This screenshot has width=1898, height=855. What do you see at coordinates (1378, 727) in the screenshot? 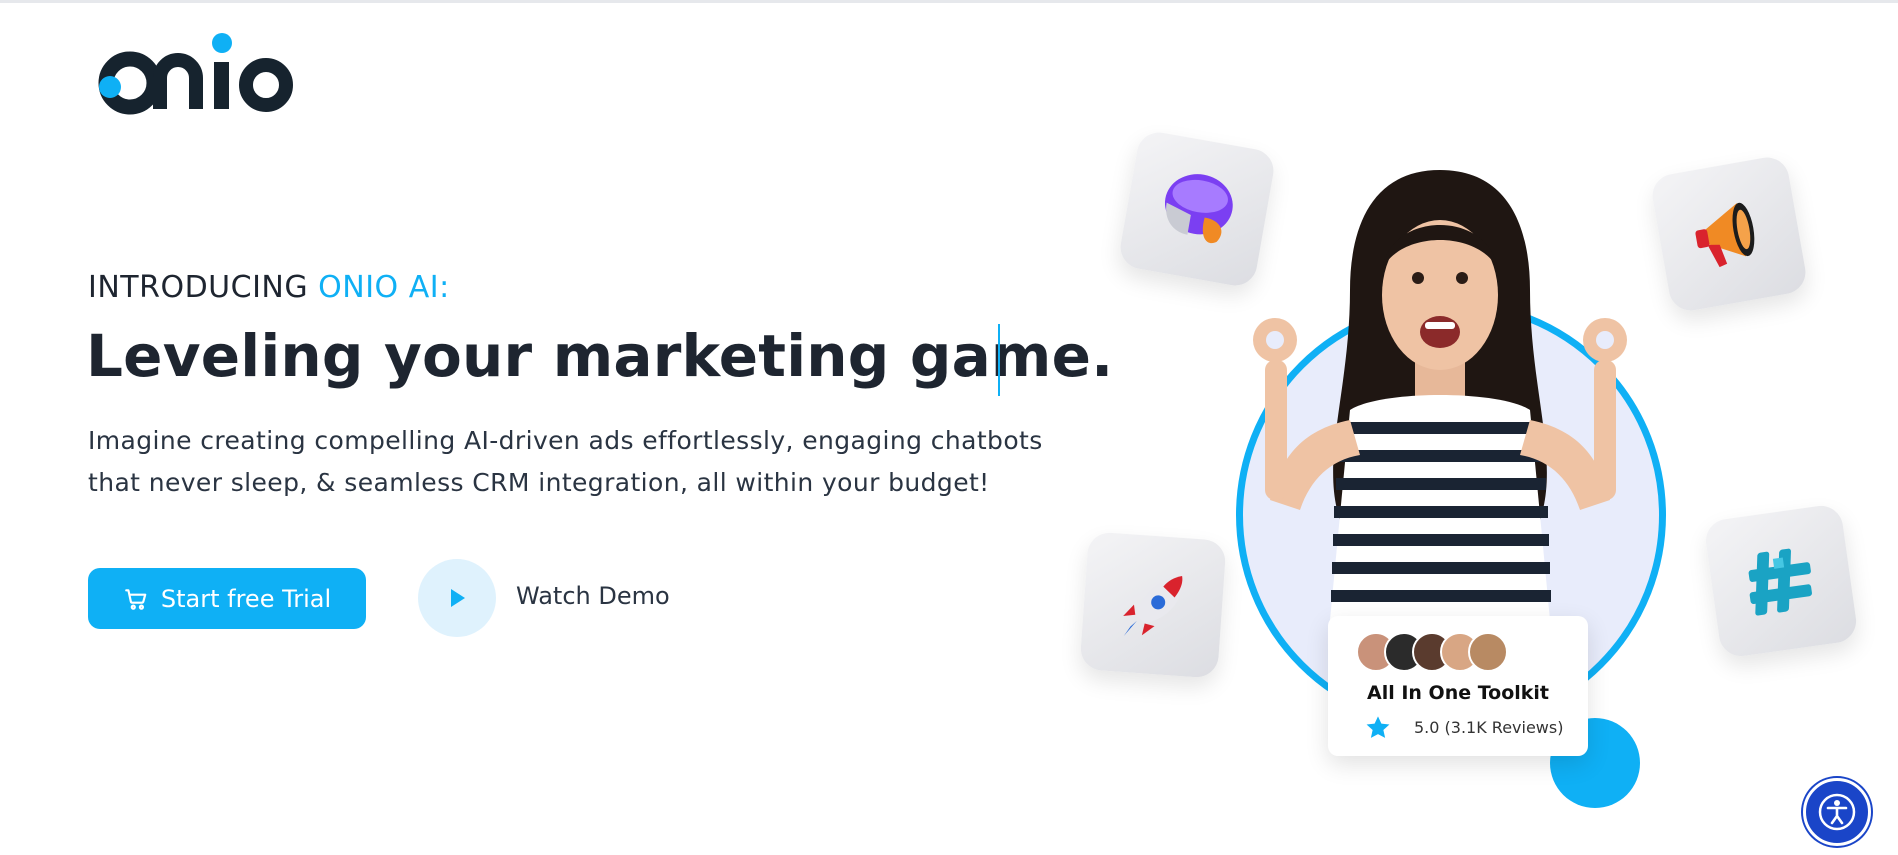
I see `star-icon` at bounding box center [1378, 727].